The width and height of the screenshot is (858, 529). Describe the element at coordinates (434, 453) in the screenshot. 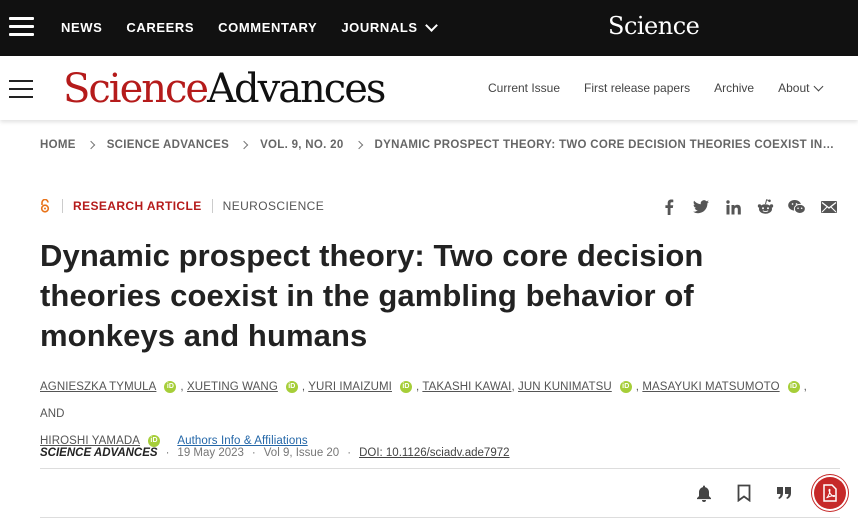

I see `doi-link: DOI: 10.1126/sciadv.ade7972` at that location.